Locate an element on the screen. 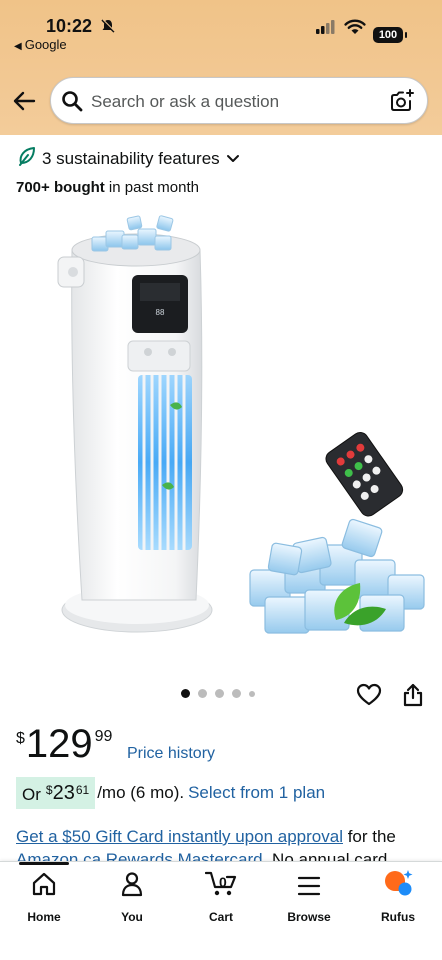 The image size is (442, 960). leaf-icon is located at coordinates (27, 158).